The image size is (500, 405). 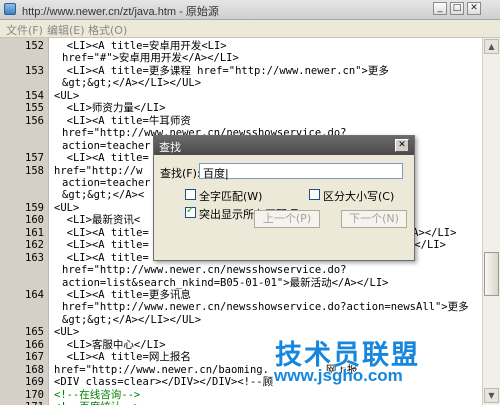 What do you see at coordinates (474, 8) in the screenshot?
I see `close-button: ✕` at bounding box center [474, 8].